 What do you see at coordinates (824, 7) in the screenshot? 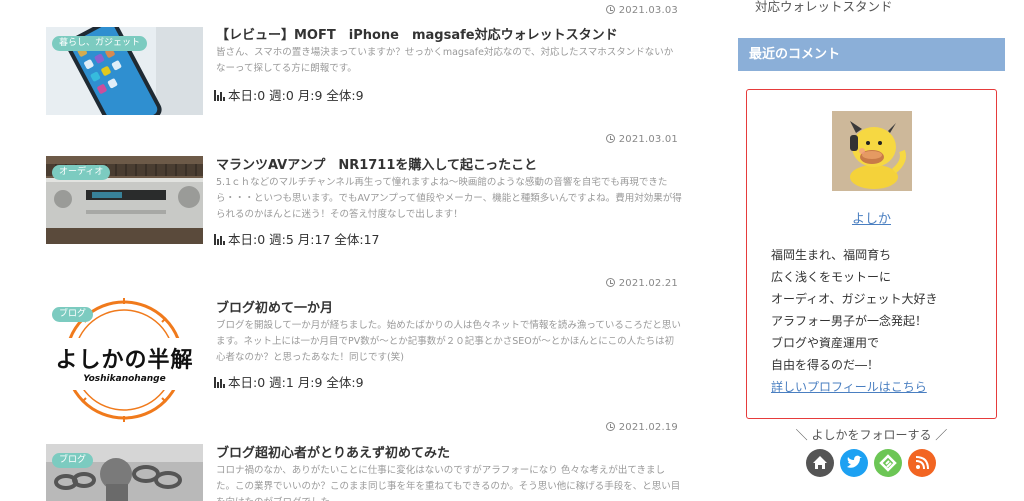
I see `sidebar-prev-item: 対応ウォレットスタンド` at bounding box center [824, 7].